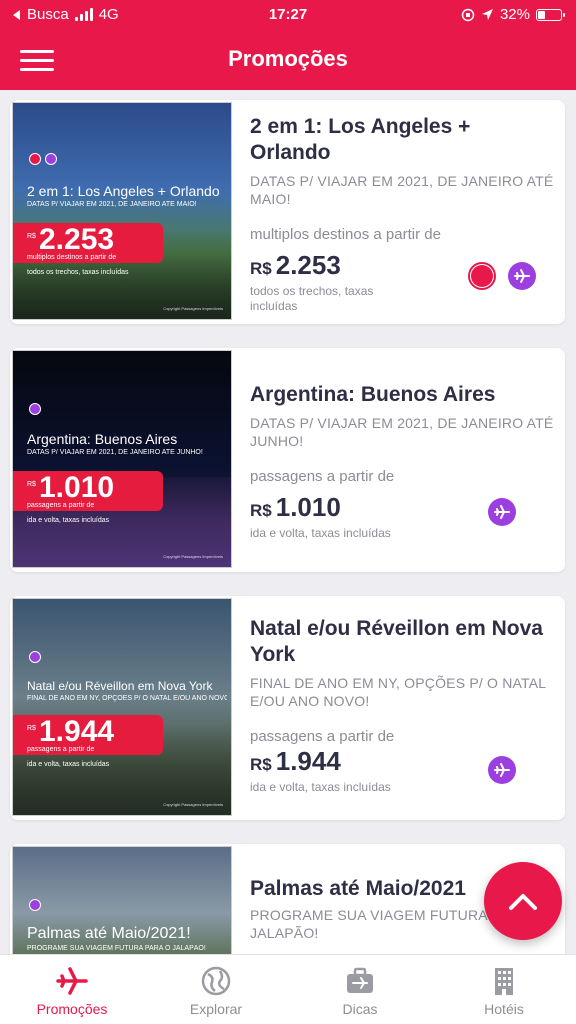 The width and height of the screenshot is (576, 1024). I want to click on image-price-bar: R$ 1.944 passagens a partir de, so click(88, 735).